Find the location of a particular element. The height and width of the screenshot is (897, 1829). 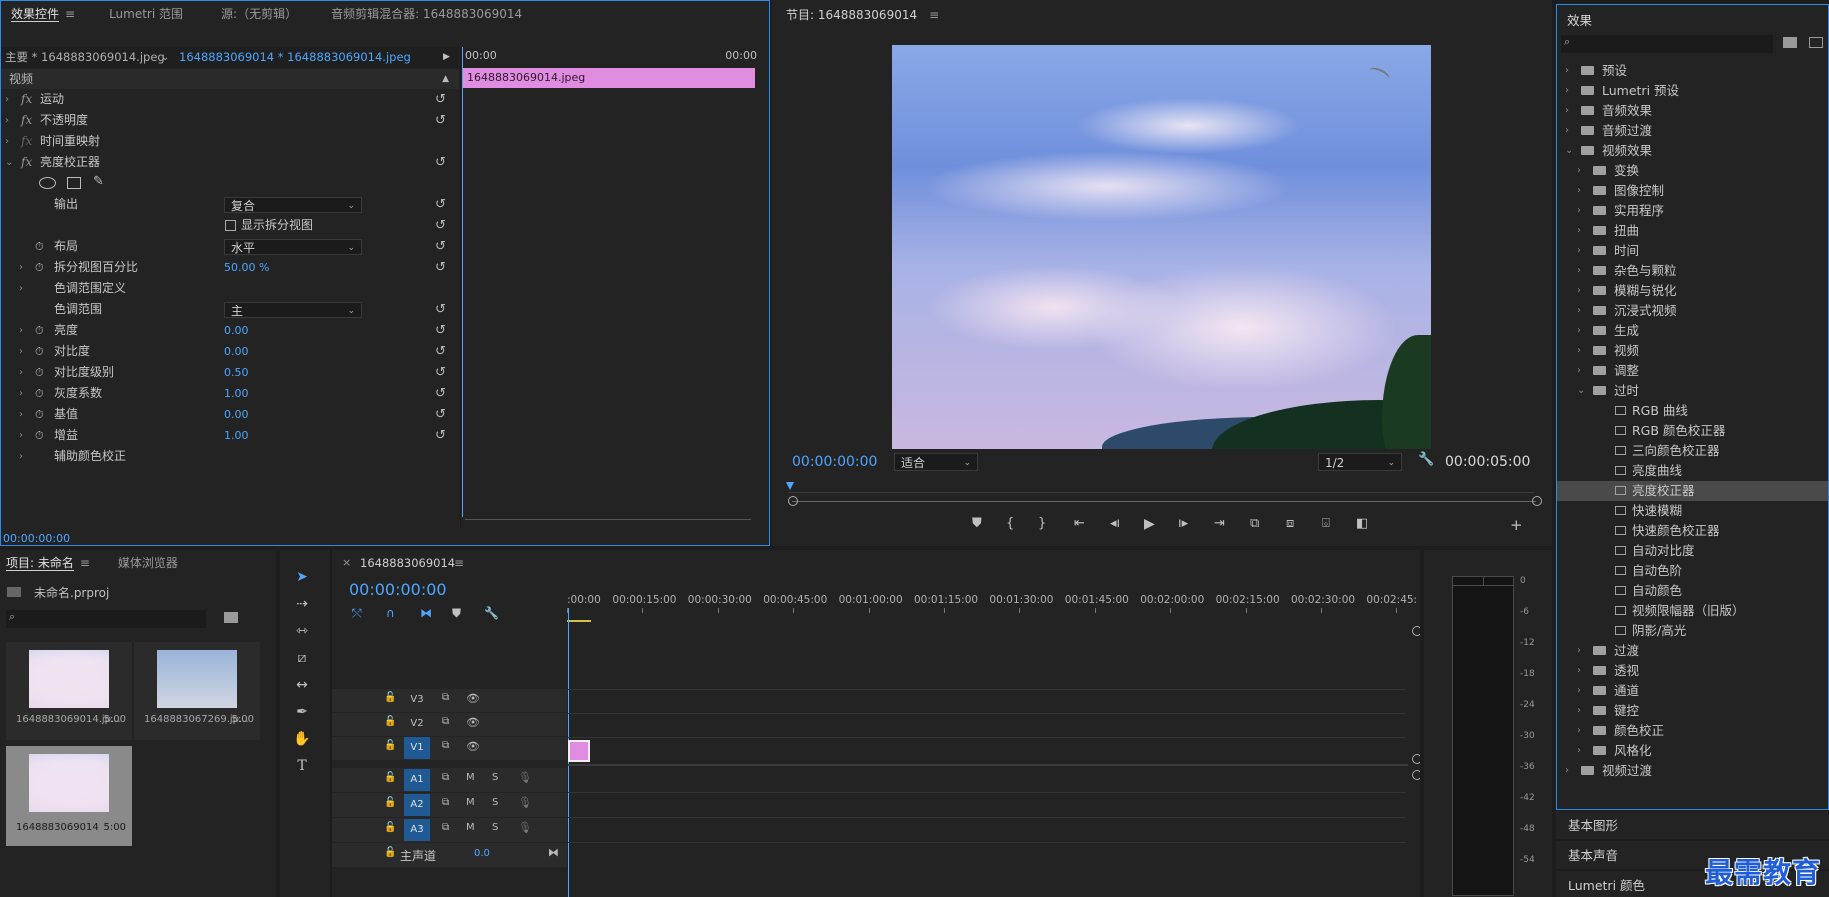

effects-item: RGB 颜色校正器 is located at coordinates (1692, 431).